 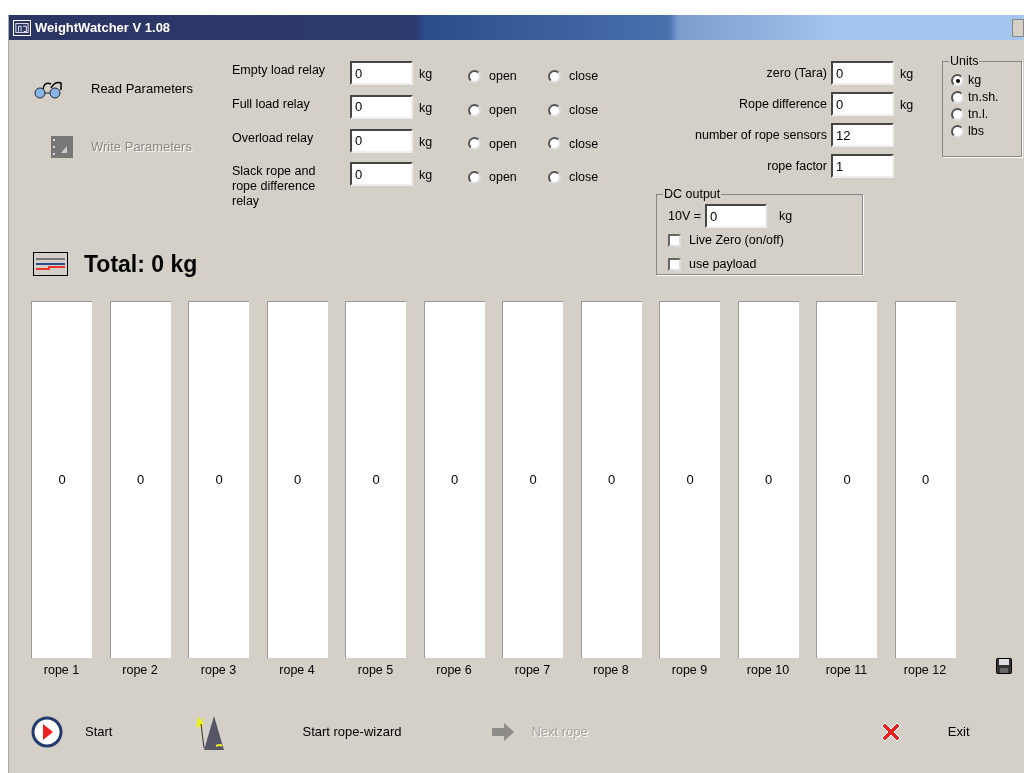 What do you see at coordinates (61, 670) in the screenshot?
I see `rope-label: rope 1` at bounding box center [61, 670].